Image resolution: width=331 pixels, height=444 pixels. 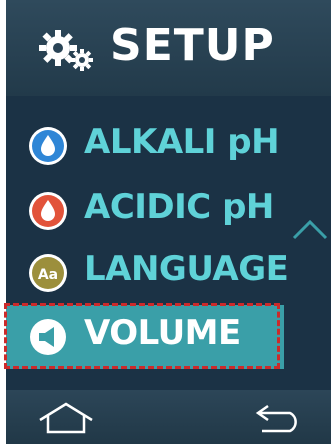 I want to click on menu-item-alkali-ph: ALKALI pH, so click(x=145, y=146).